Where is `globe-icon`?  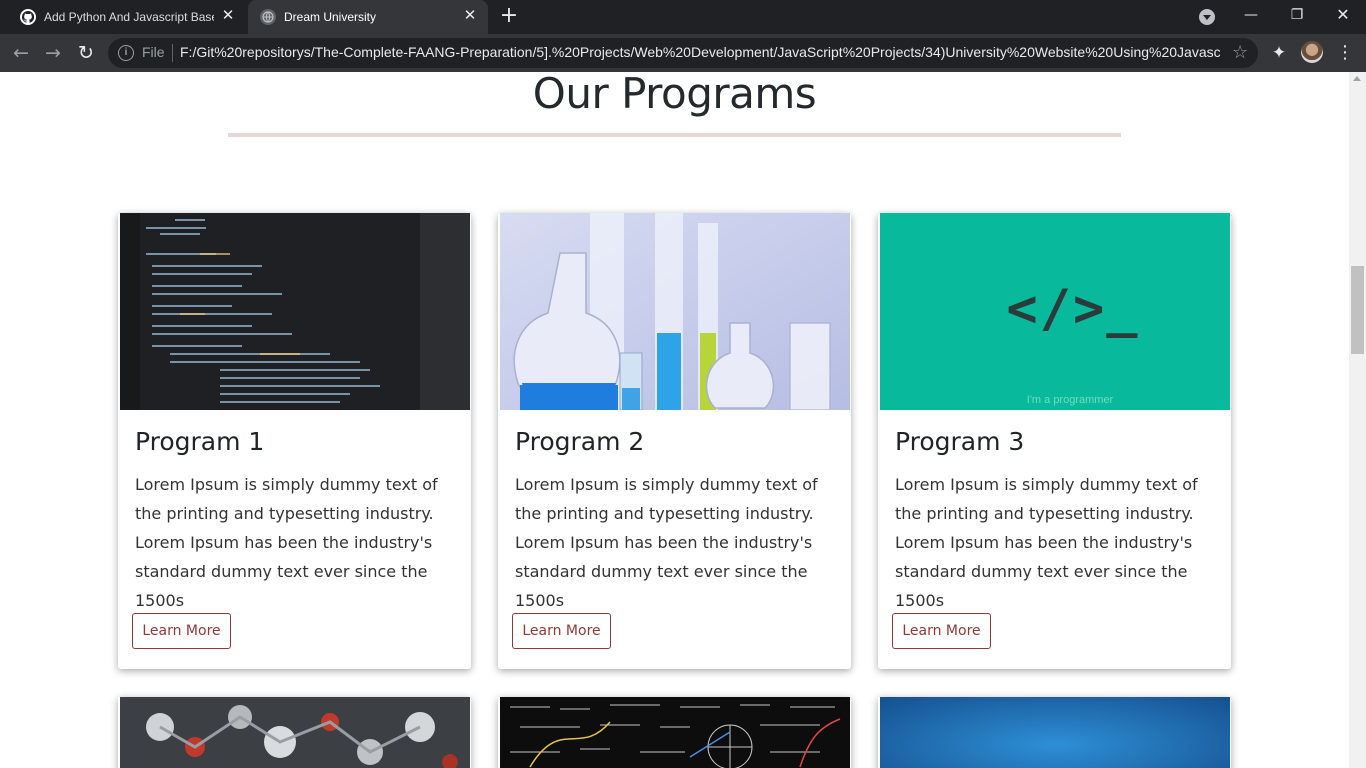 globe-icon is located at coordinates (268, 17).